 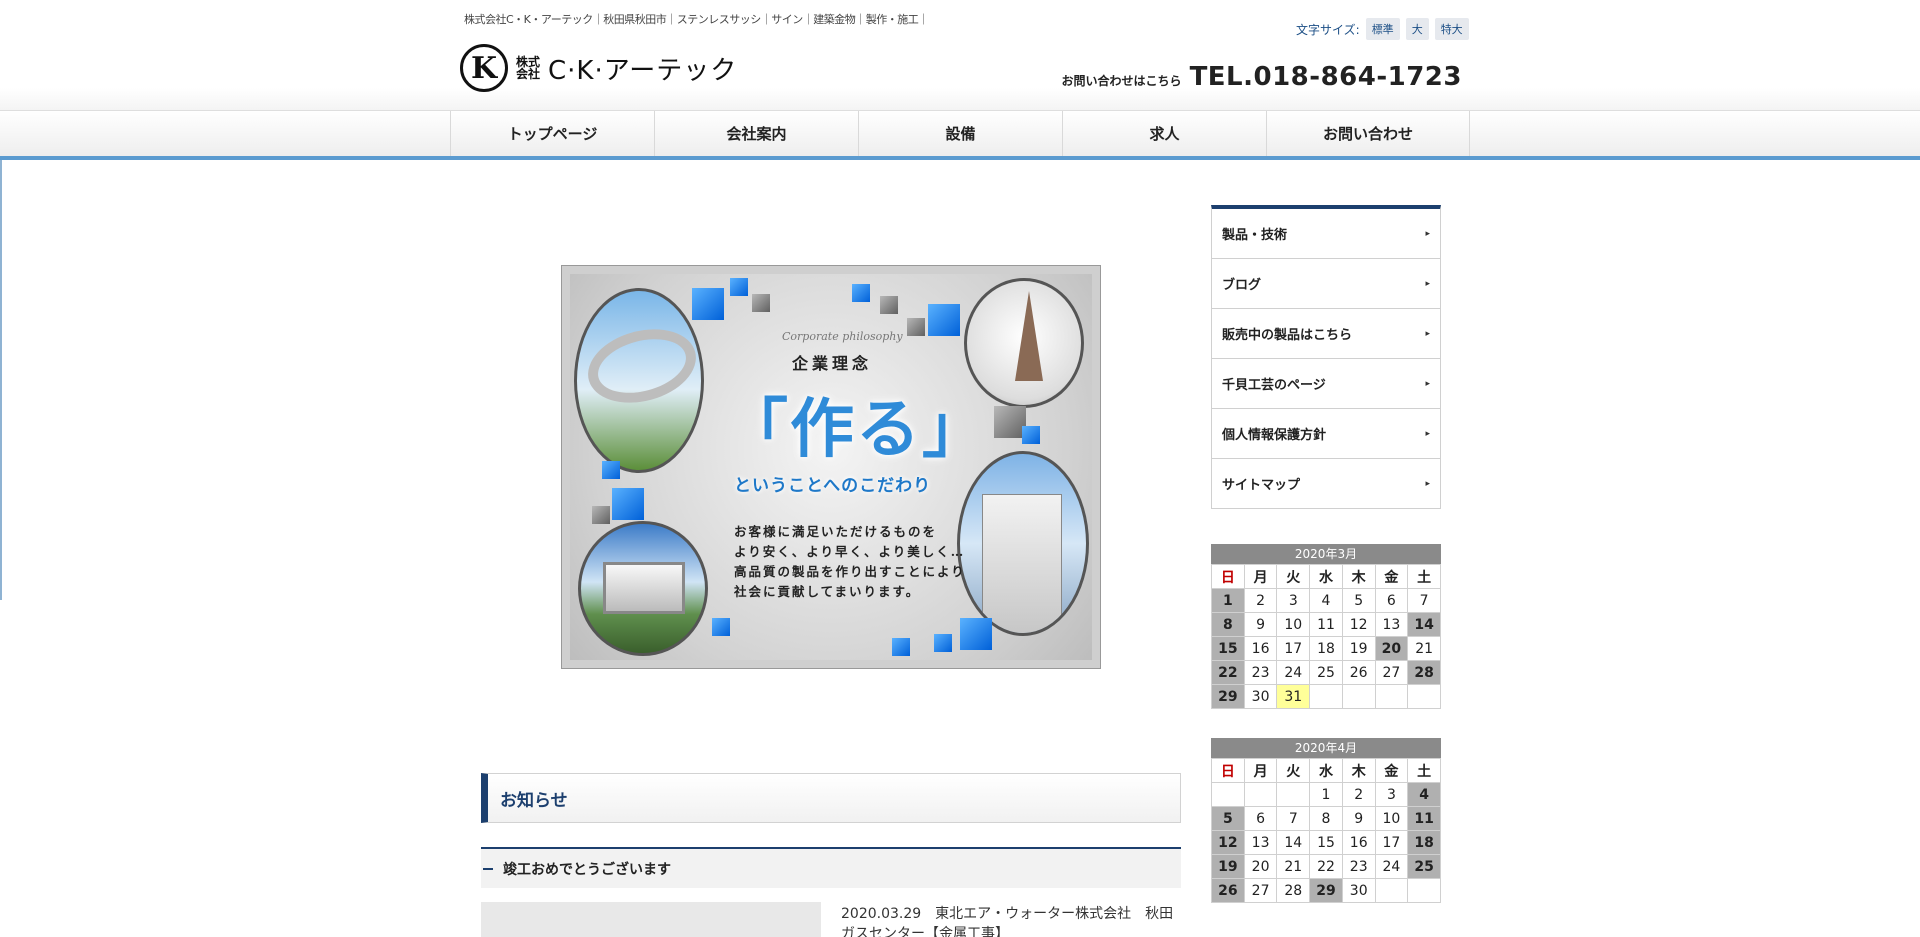 What do you see at coordinates (1228, 866) in the screenshot?
I see `calendar-day: 19` at bounding box center [1228, 866].